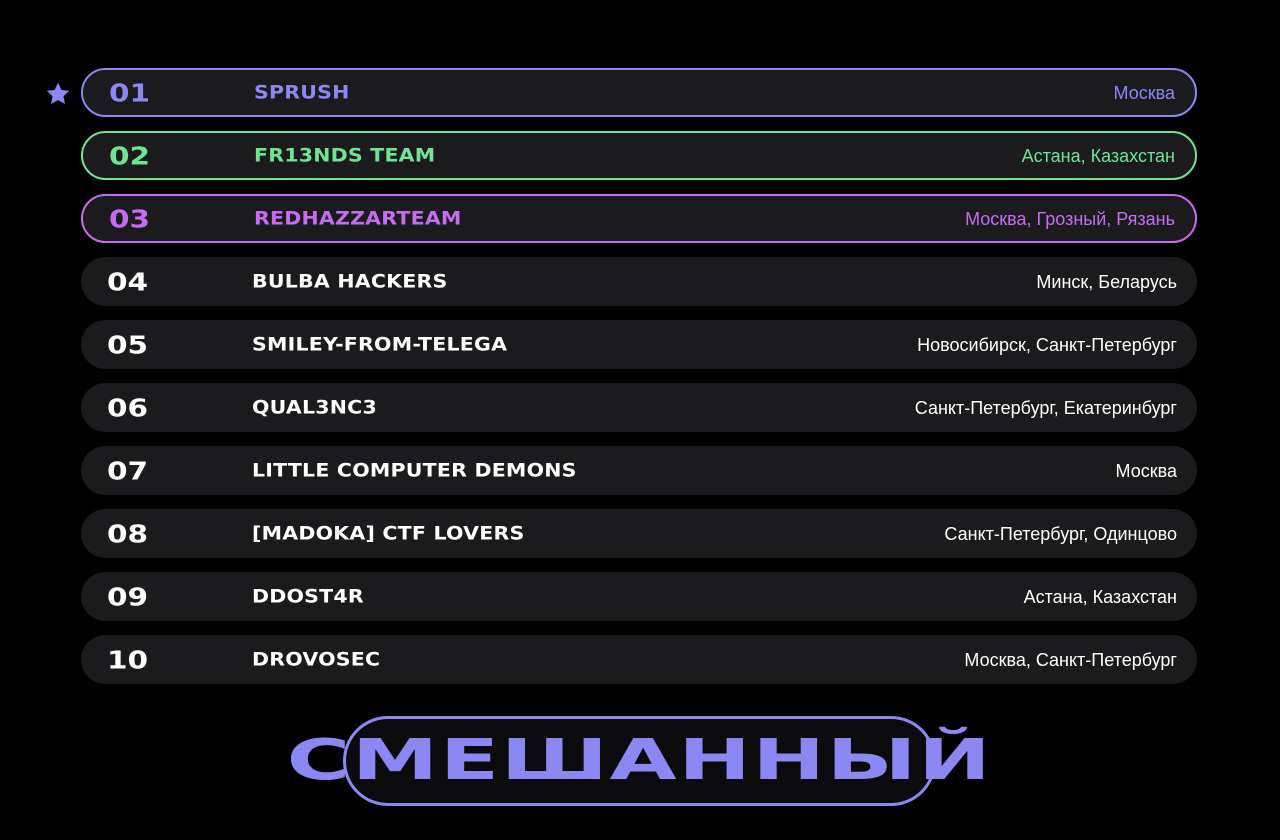  I want to click on team-city: Новосибирск, Санкт-Петербург, so click(1047, 344).